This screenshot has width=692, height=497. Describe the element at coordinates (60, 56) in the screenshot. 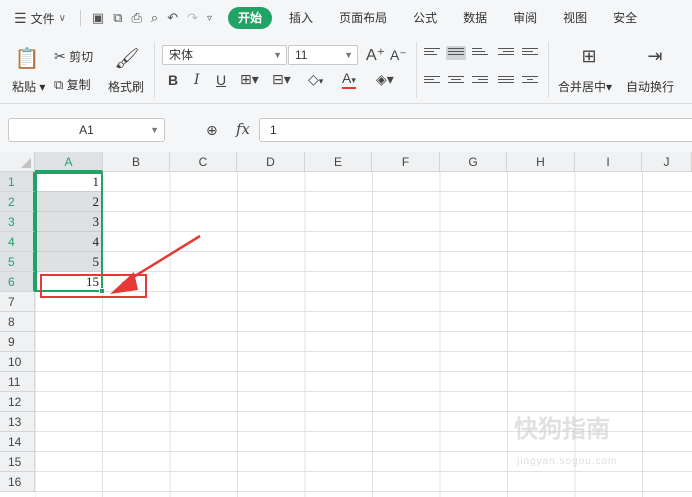

I see `scissors-icon: ✂` at that location.